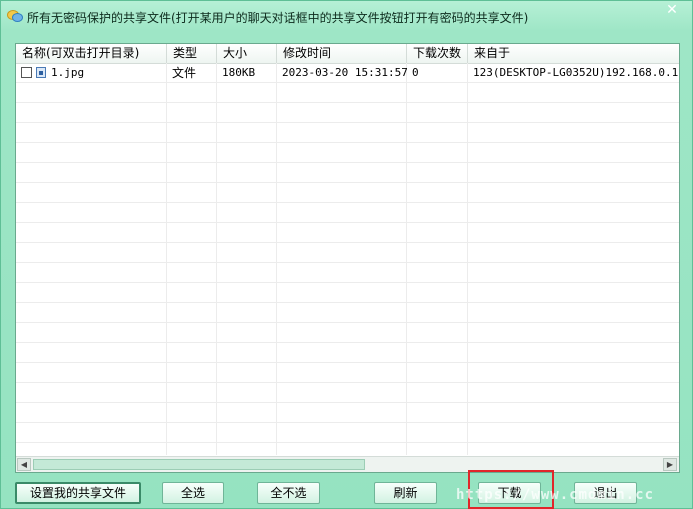  What do you see at coordinates (405, 493) in the screenshot?
I see `refresh-button: 刷新` at bounding box center [405, 493].